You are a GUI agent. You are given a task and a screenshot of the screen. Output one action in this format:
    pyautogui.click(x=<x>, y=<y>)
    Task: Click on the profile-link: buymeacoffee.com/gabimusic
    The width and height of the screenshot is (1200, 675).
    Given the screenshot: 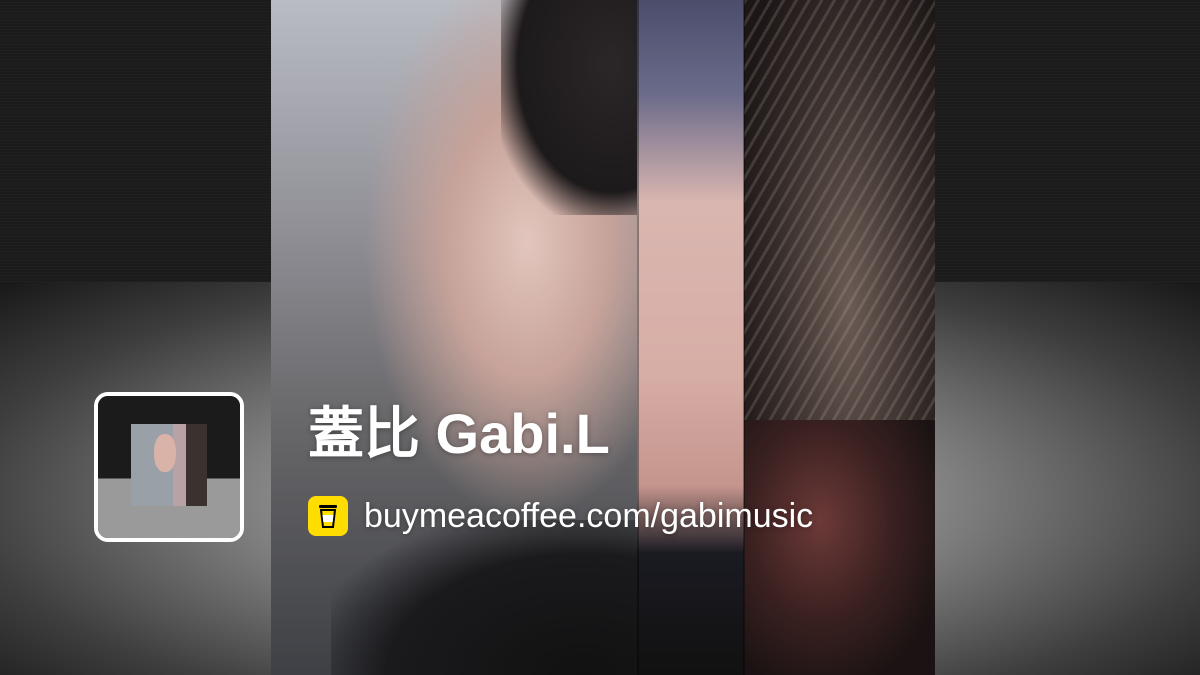 What is the action you would take?
    pyautogui.click(x=560, y=516)
    